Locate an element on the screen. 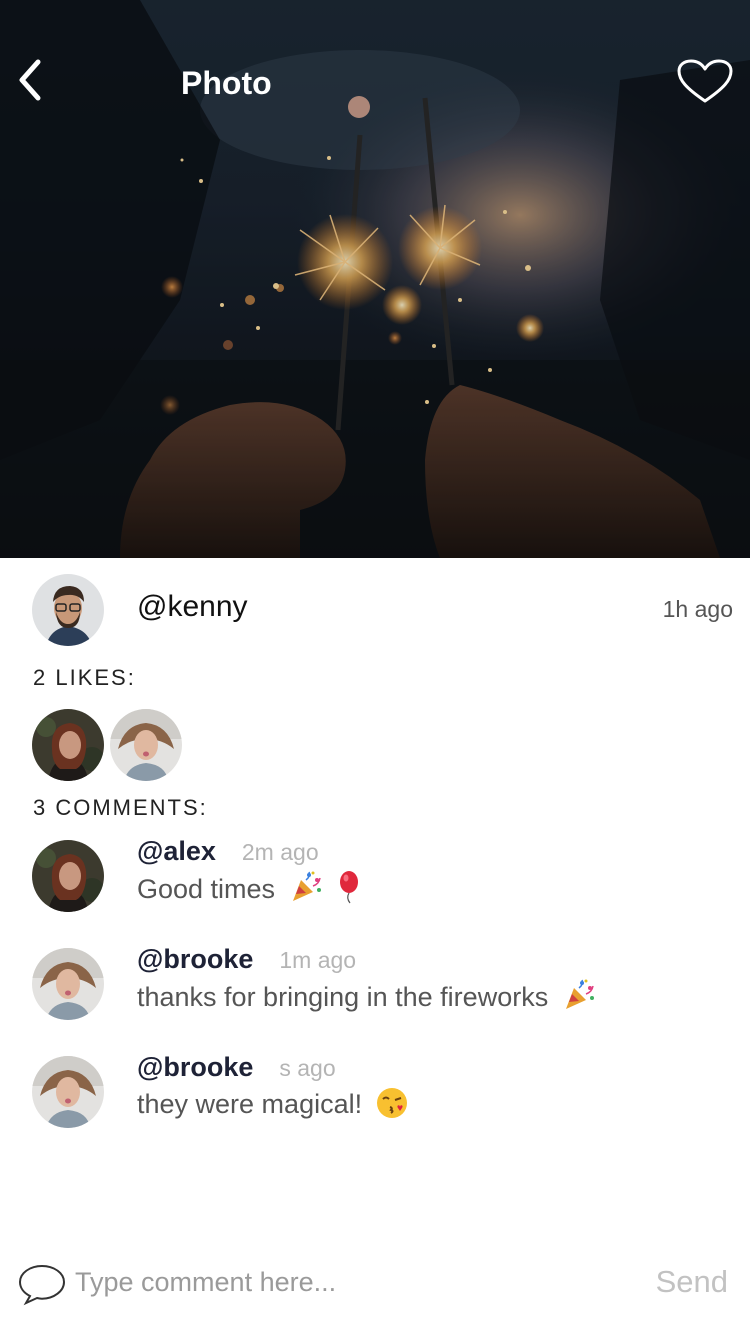 The image size is (750, 1334). comment-username: @alex 2m ago is located at coordinates (228, 851).